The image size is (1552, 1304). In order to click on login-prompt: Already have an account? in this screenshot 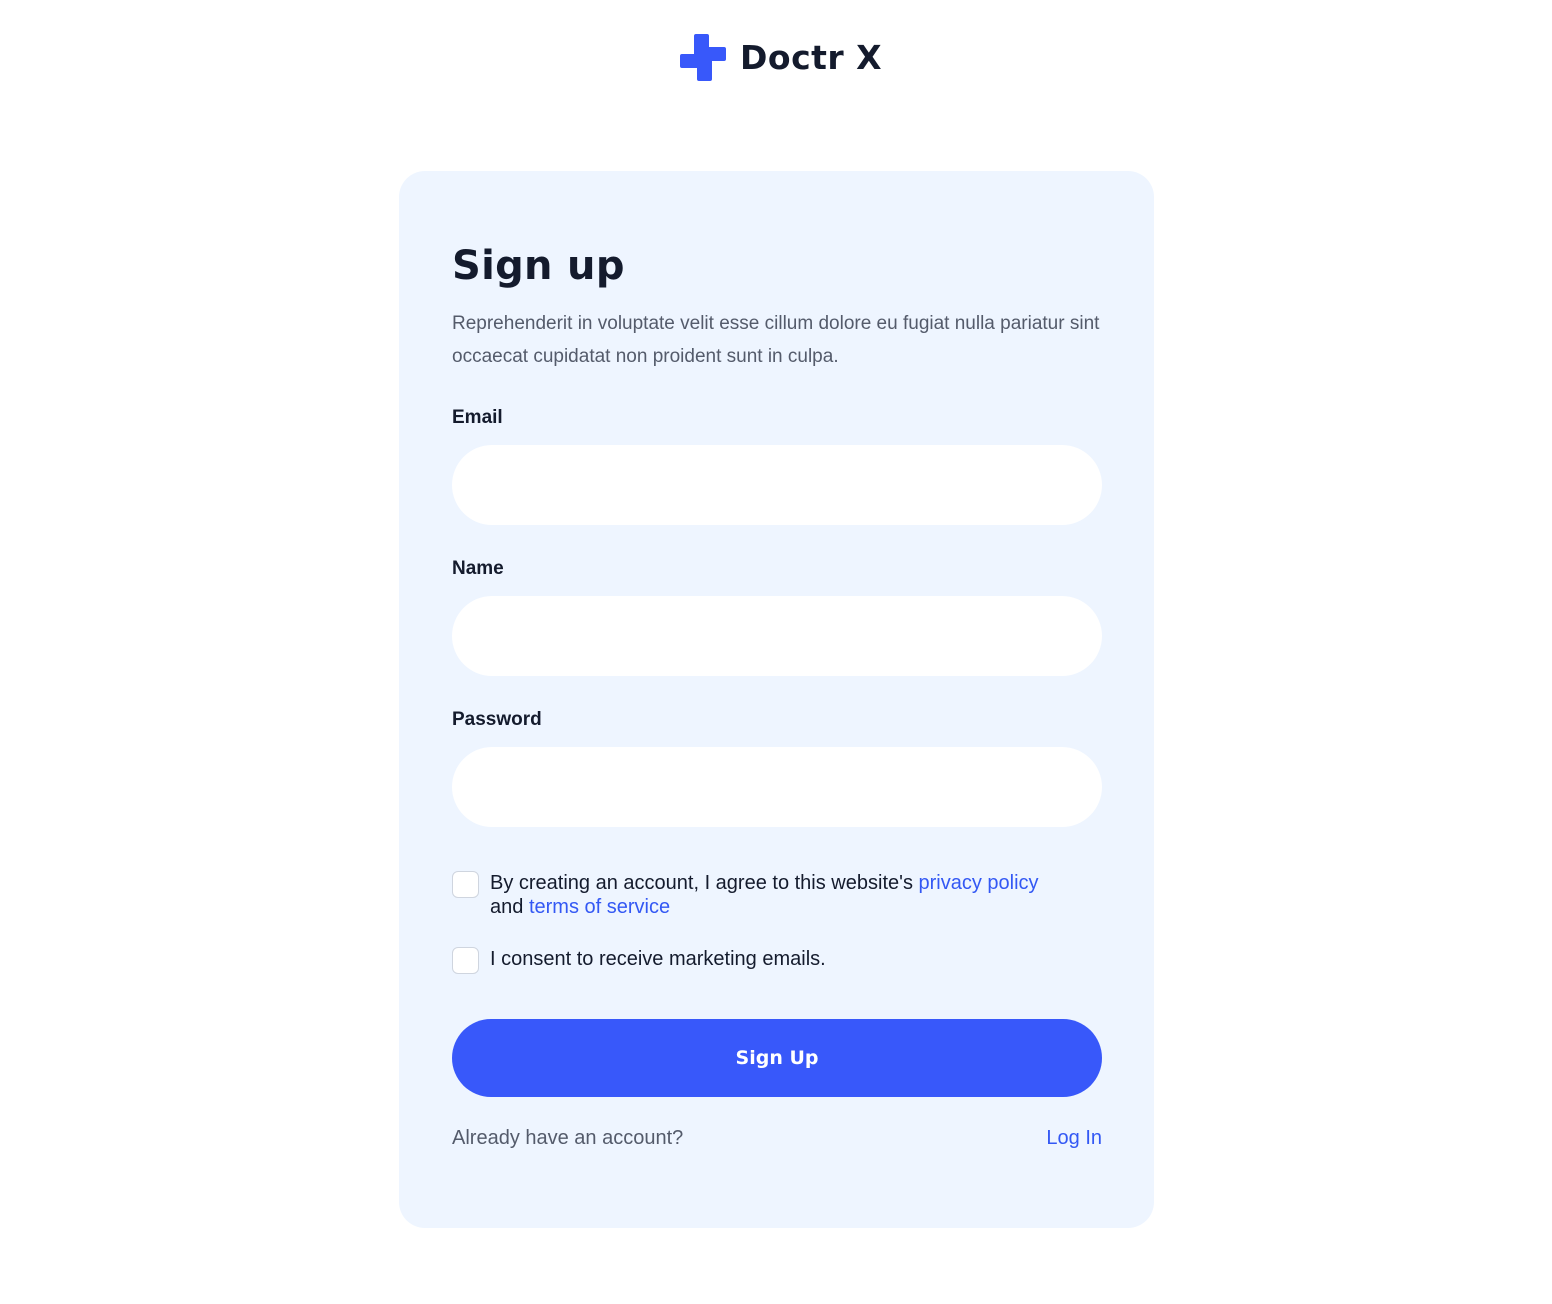, I will do `click(568, 1138)`.